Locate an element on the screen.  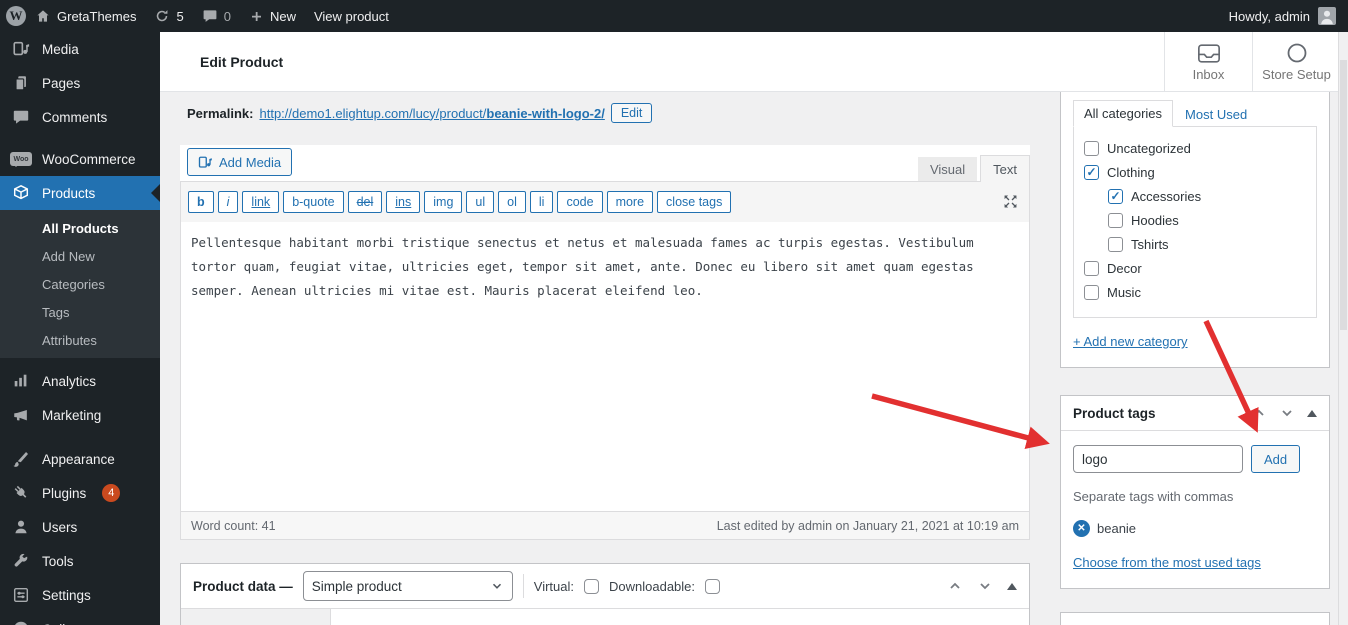
page-title: Edit Product is located at coordinates (242, 62).